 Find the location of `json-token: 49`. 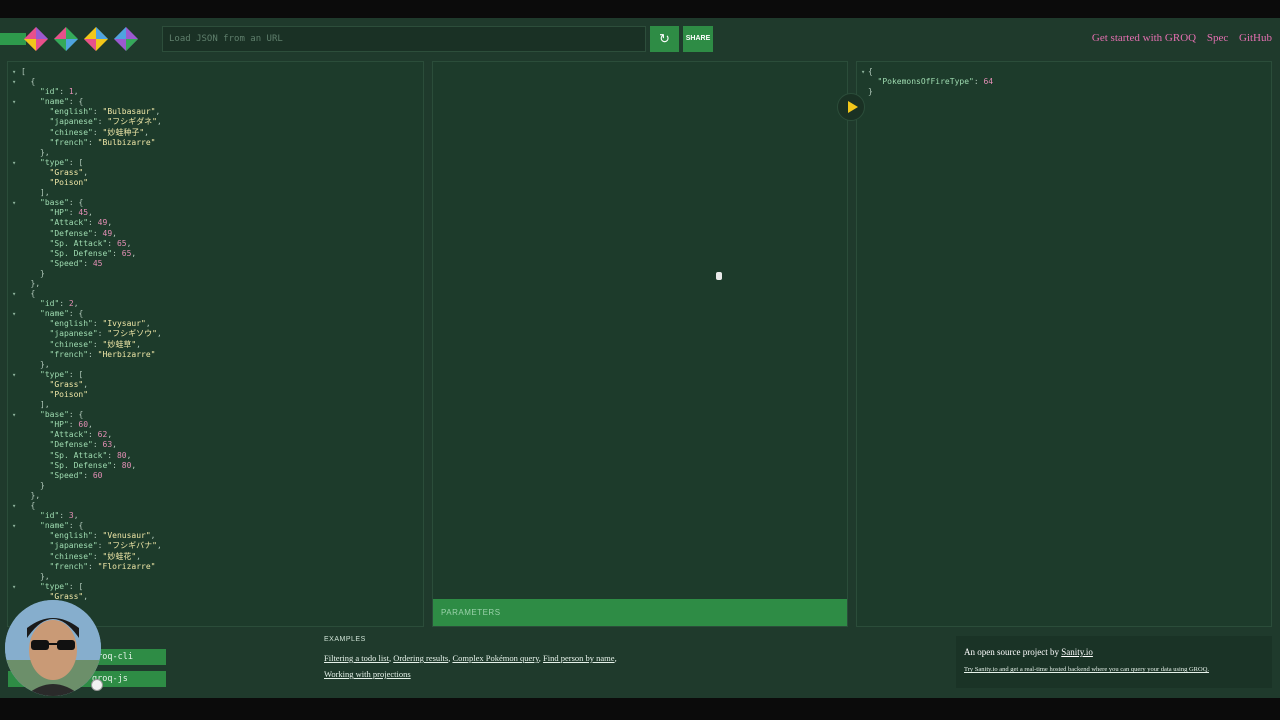

json-token: 49 is located at coordinates (102, 223).